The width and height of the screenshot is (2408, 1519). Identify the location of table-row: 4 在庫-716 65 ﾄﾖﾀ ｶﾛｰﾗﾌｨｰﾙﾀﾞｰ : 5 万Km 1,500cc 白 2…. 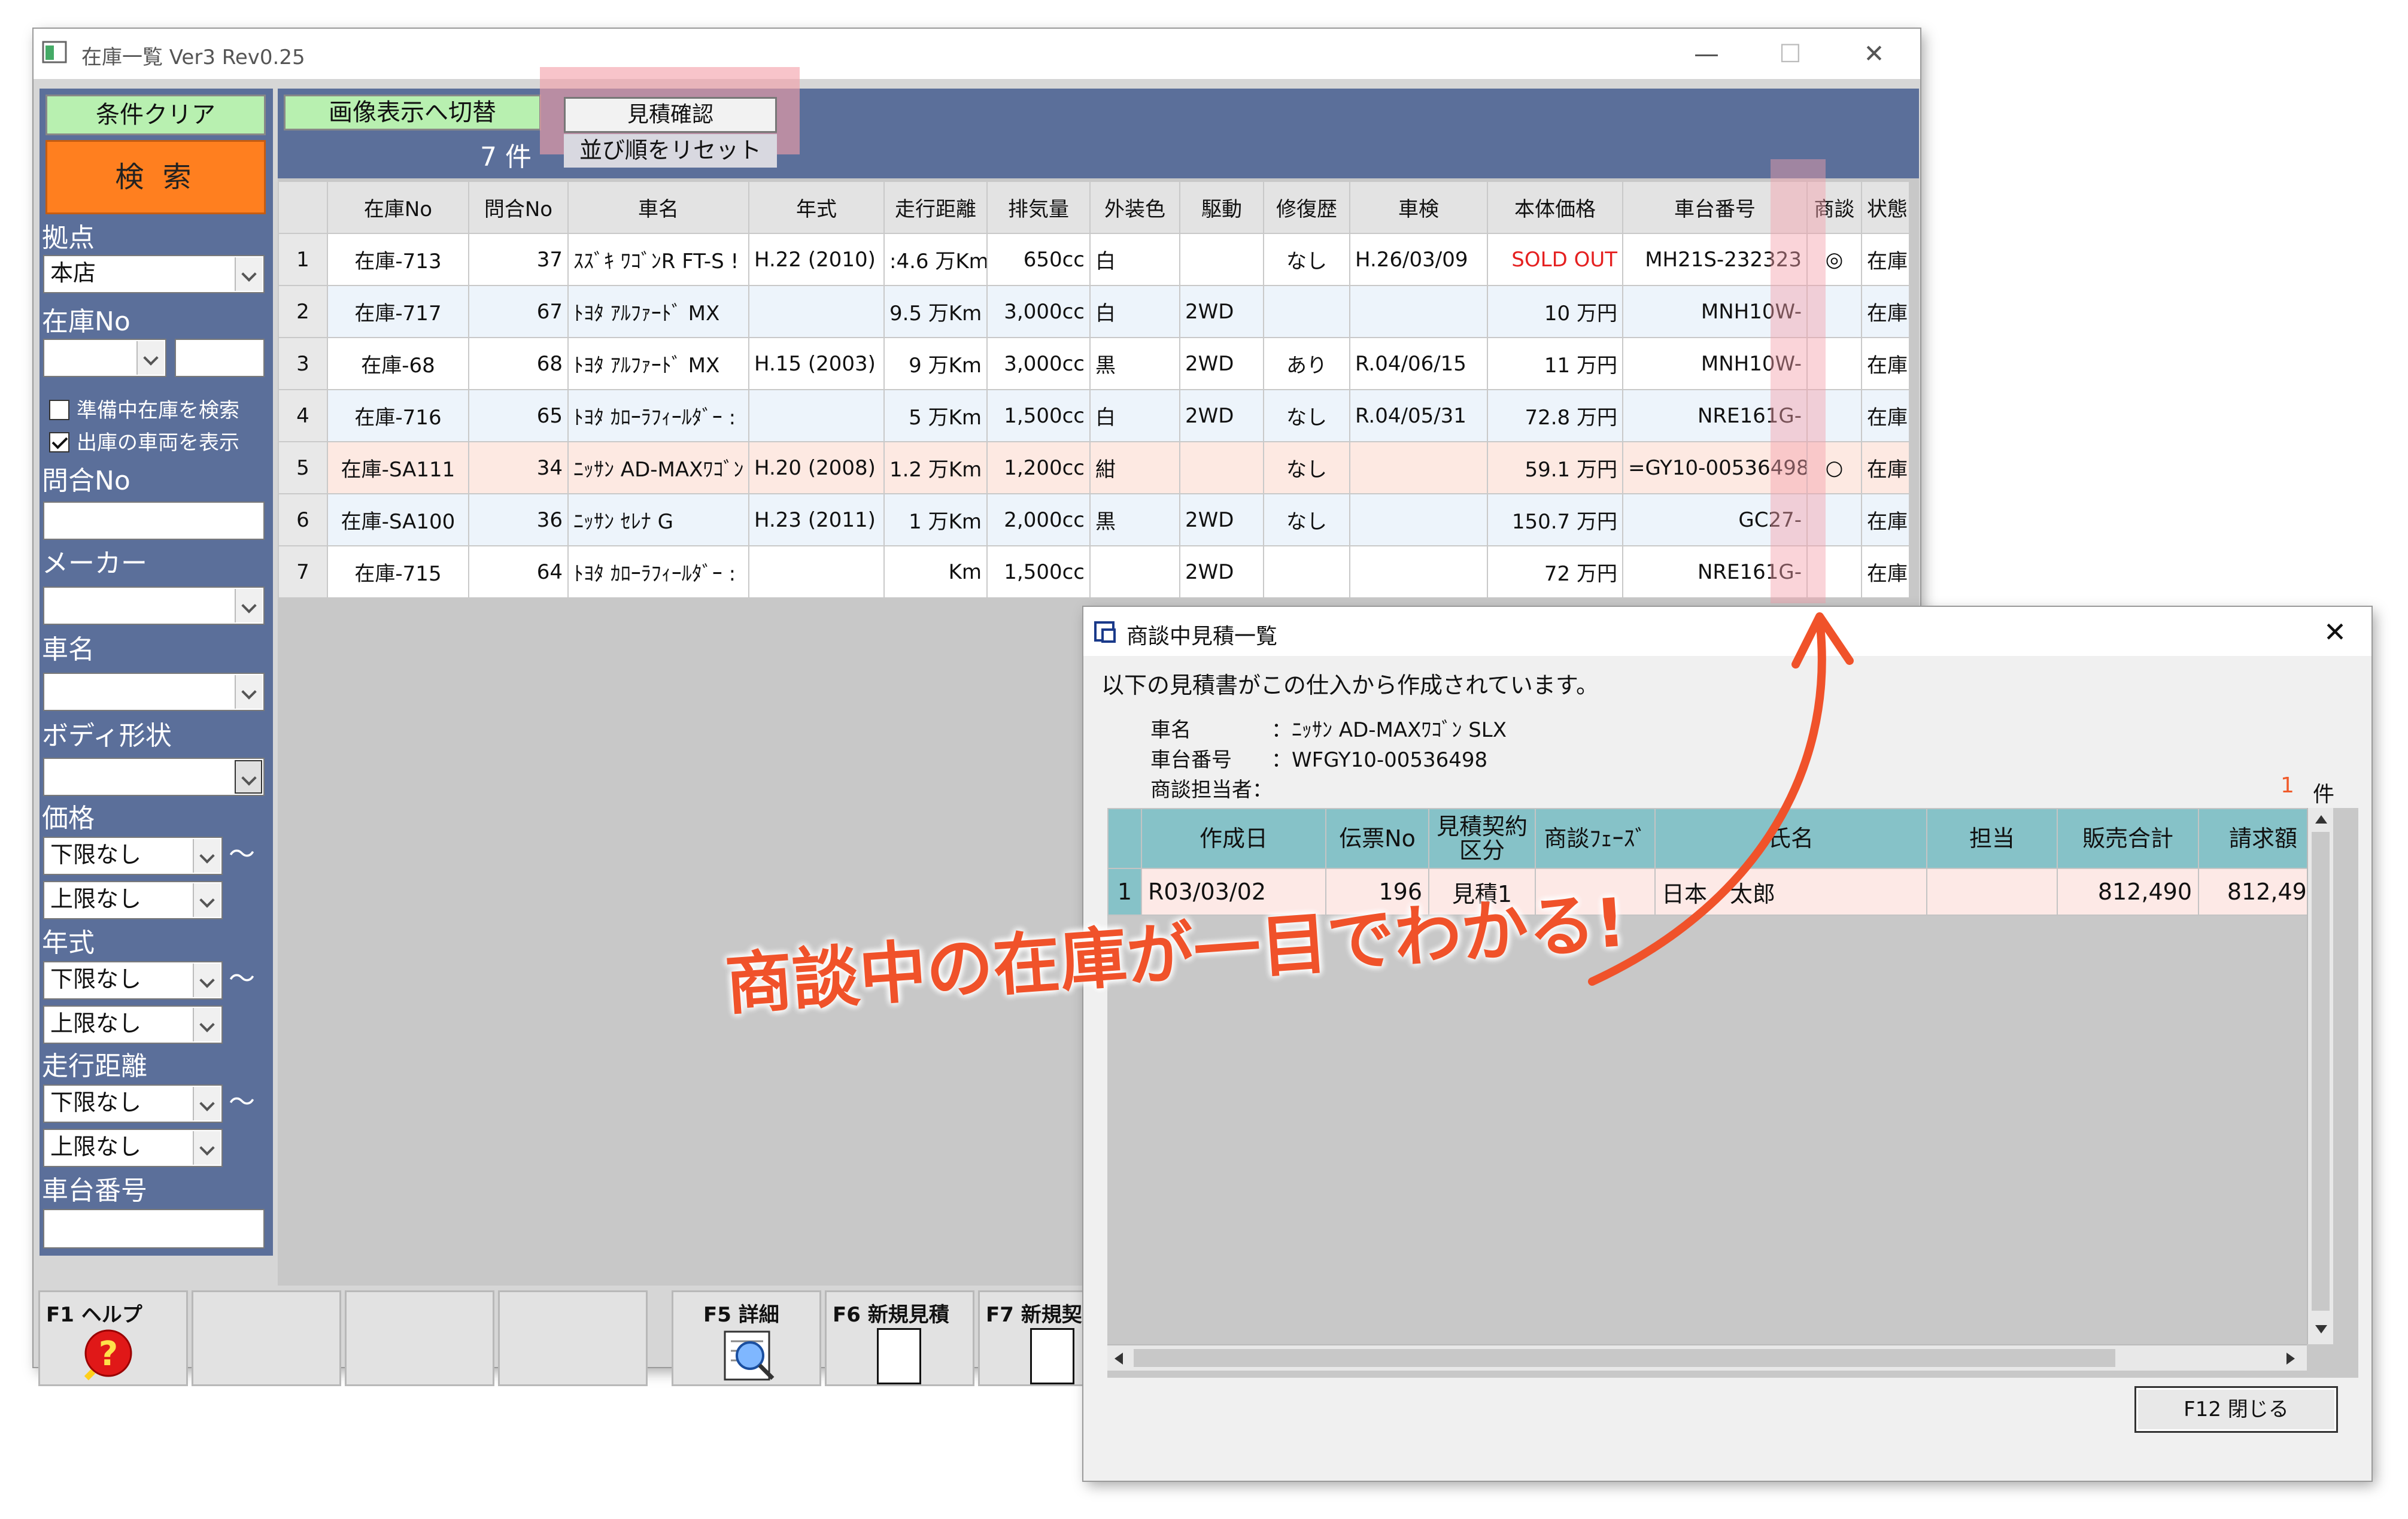
(1094, 416).